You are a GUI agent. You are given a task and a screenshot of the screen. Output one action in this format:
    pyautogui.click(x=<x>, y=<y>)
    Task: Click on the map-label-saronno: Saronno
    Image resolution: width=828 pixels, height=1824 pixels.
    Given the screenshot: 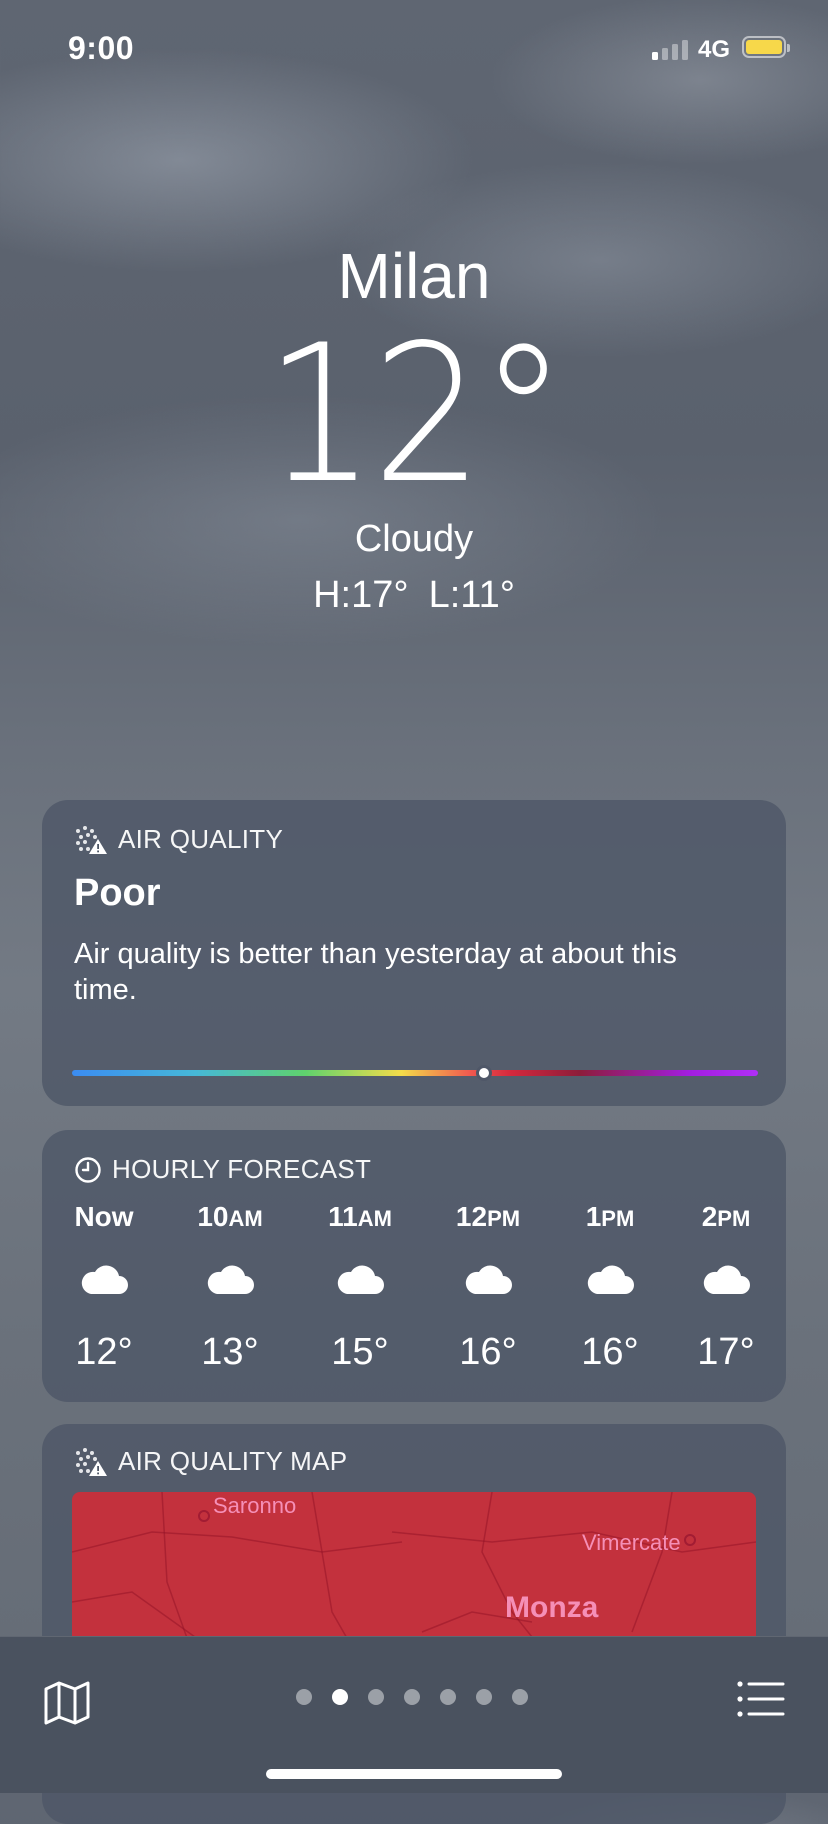 What is the action you would take?
    pyautogui.click(x=255, y=1505)
    